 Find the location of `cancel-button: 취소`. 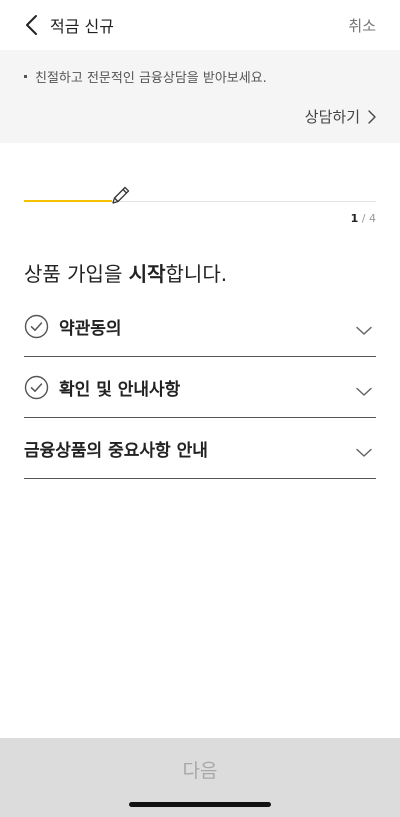

cancel-button: 취소 is located at coordinates (362, 25).